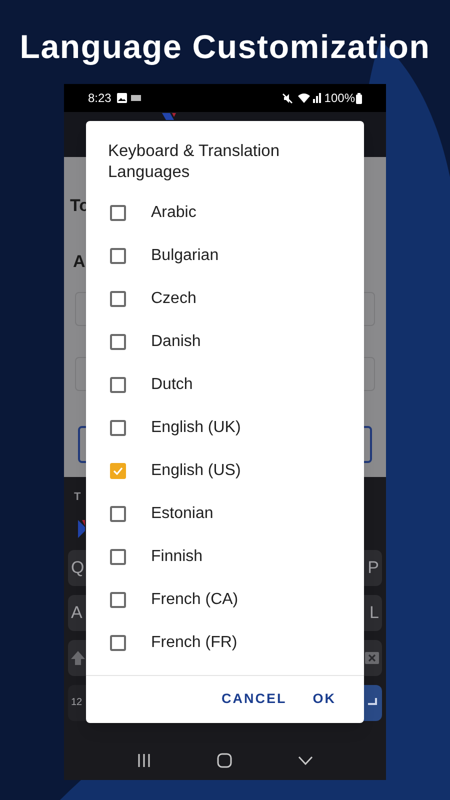  Describe the element at coordinates (173, 212) in the screenshot. I see `language-label: Arabic` at that location.